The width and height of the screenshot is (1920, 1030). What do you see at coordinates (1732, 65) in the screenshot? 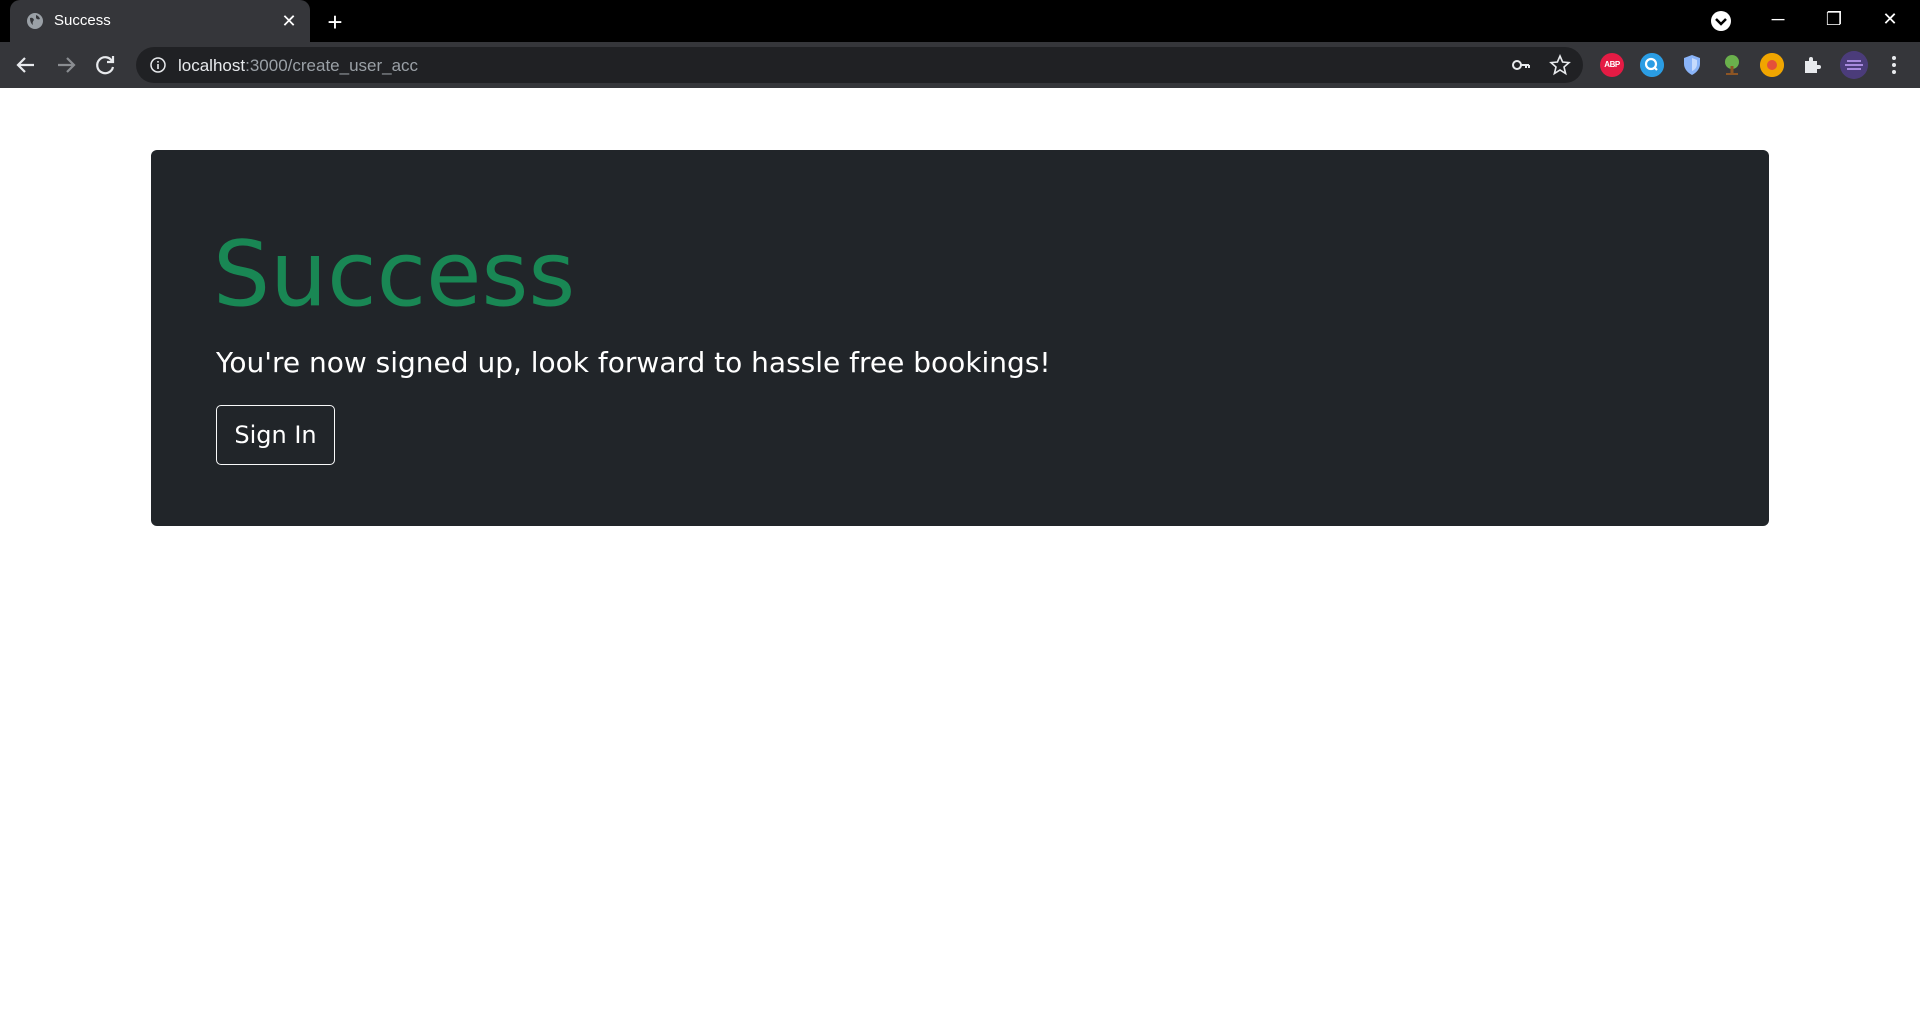
I see `tree-extension-icon` at bounding box center [1732, 65].